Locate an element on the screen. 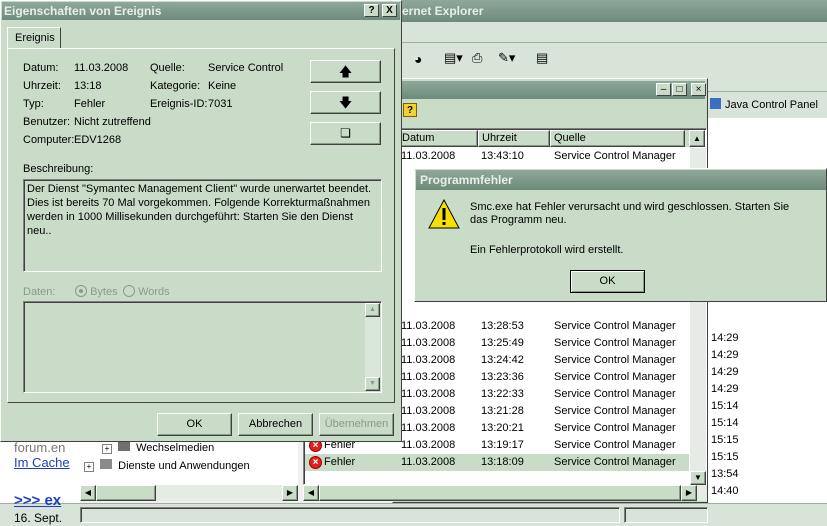 This screenshot has width=827, height=526. close-button: × is located at coordinates (698, 89).